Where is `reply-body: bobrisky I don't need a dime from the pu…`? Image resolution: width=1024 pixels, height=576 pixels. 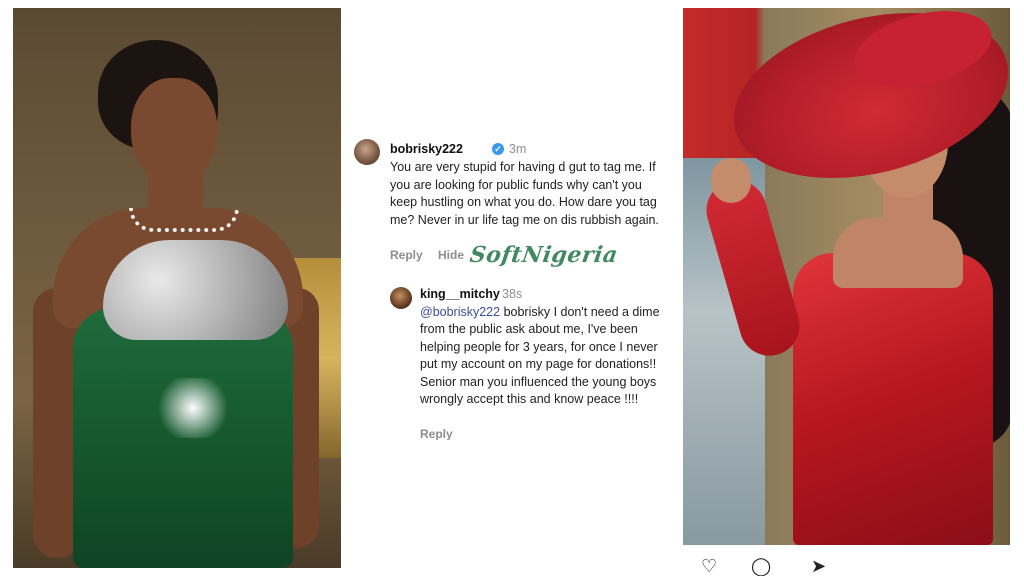 reply-body: bobrisky I don't need a dime from the pu… is located at coordinates (540, 356).